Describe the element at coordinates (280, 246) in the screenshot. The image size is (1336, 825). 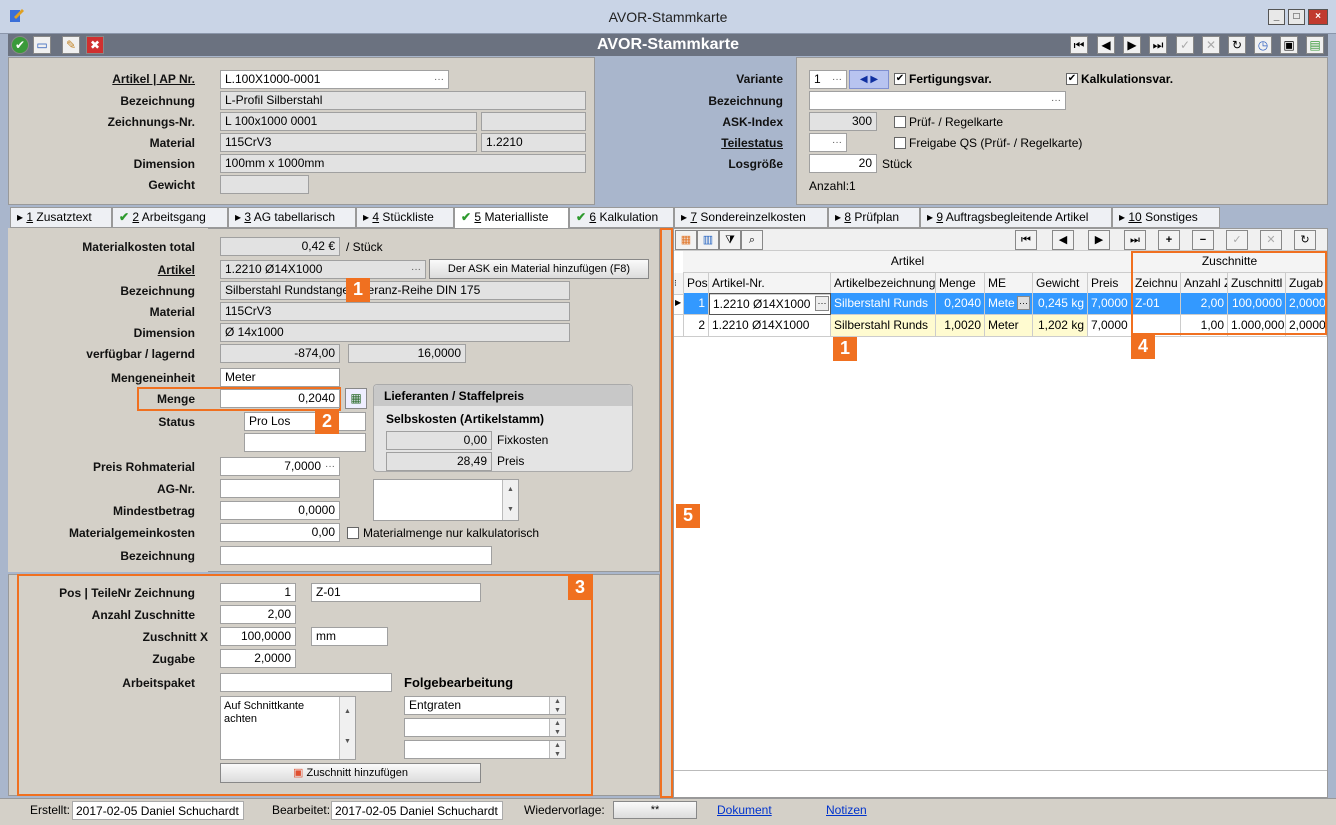
I see `materialkosten-field: 0,42 €` at that location.